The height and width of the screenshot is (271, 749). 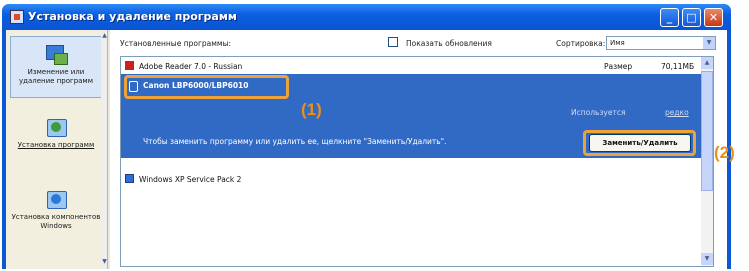 What do you see at coordinates (598, 112) in the screenshot?
I see `usage-label: Используется` at bounding box center [598, 112].